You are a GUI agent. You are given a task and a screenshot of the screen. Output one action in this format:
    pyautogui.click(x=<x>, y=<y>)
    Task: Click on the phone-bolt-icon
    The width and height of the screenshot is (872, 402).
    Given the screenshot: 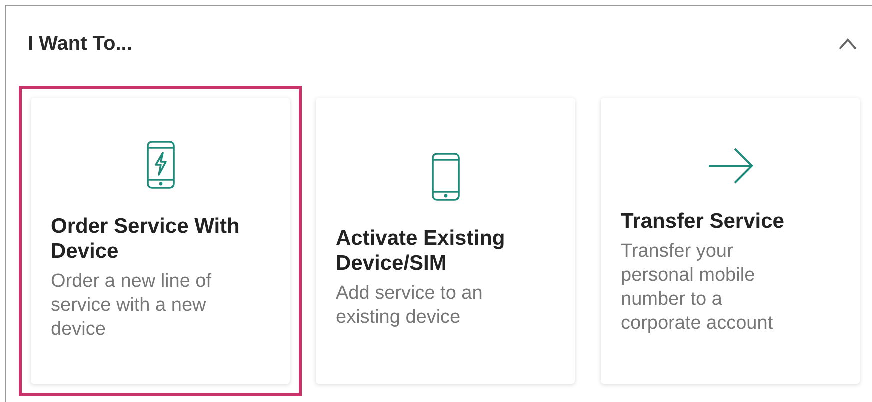 What is the action you would take?
    pyautogui.click(x=161, y=165)
    